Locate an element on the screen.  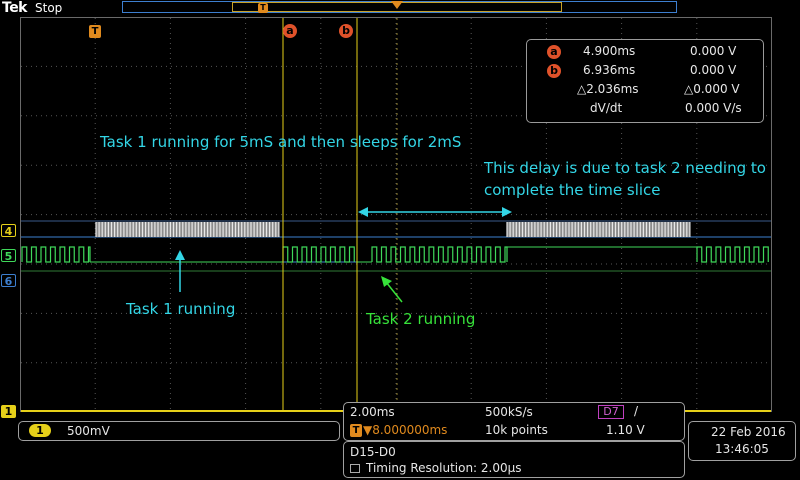
trigger-slope-icon: / is located at coordinates (636, 411).